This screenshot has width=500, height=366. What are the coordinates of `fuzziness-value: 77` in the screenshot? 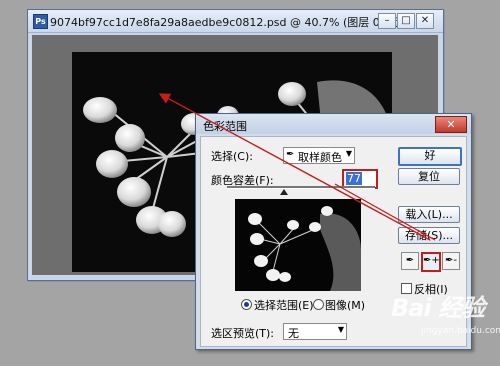 It's located at (354, 178).